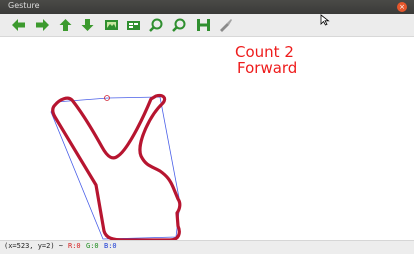  Describe the element at coordinates (111, 25) in the screenshot. I see `save-image-icon` at that location.